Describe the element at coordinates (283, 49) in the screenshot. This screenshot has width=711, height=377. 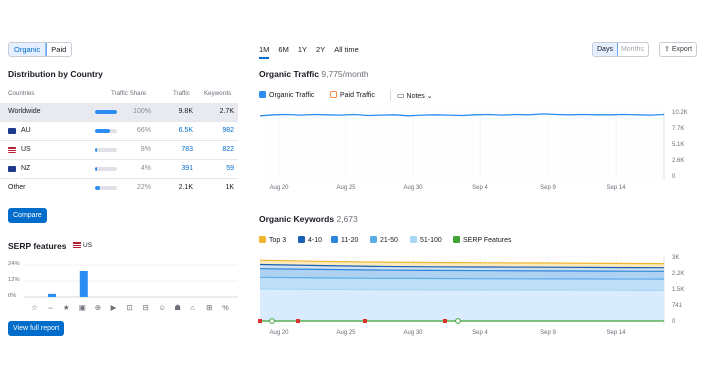
I see `tab-6m: 6M` at that location.